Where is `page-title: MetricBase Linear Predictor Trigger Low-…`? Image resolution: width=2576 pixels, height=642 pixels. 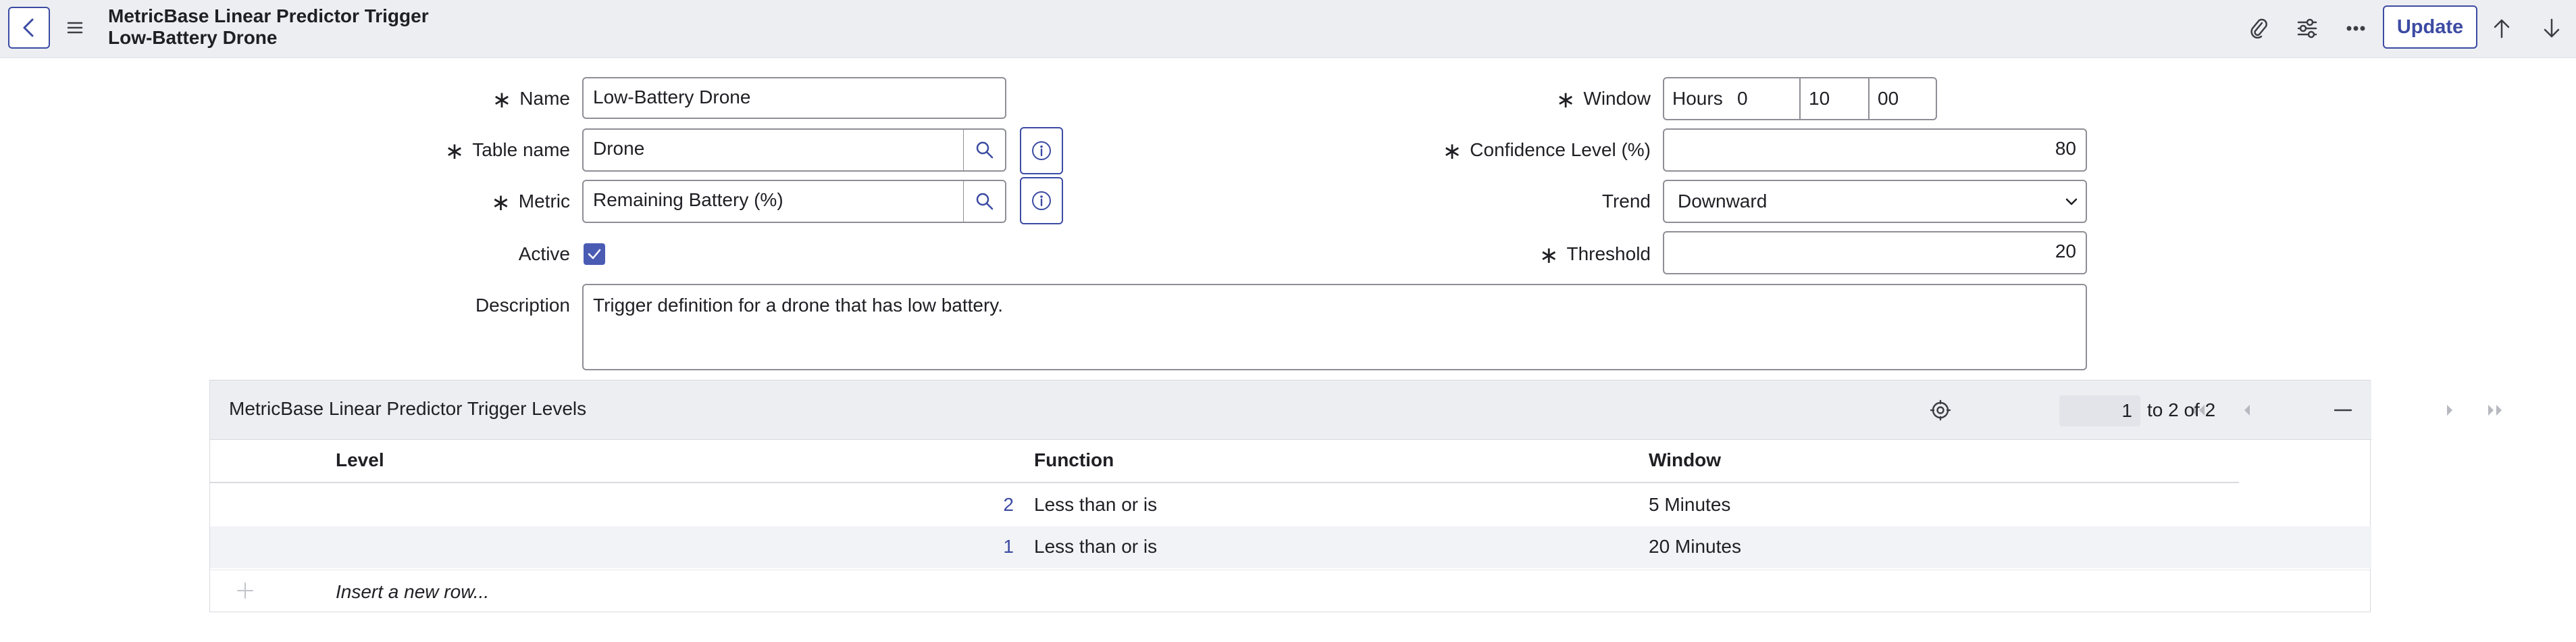
page-title: MetricBase Linear Predictor Trigger Low-… is located at coordinates (268, 27).